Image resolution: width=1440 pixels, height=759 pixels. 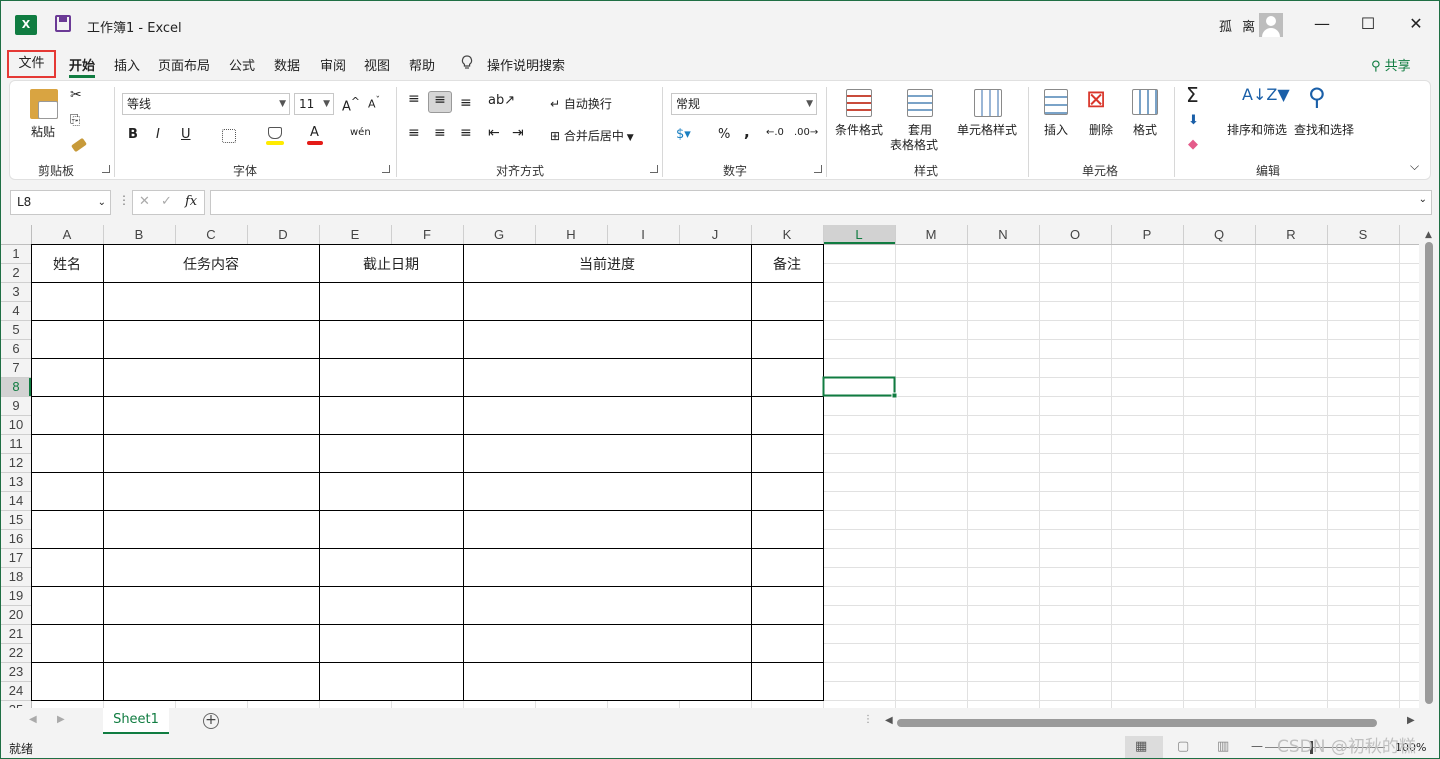 I want to click on tab-data: 数据, so click(x=287, y=64).